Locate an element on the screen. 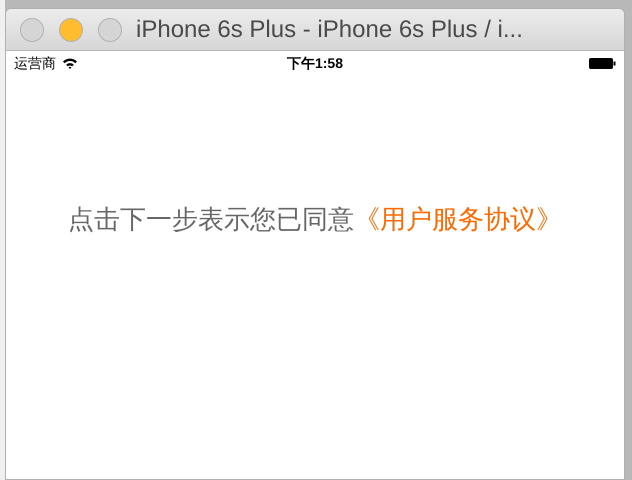 The height and width of the screenshot is (480, 632). user-agreement-link: 《用户服务协议》 is located at coordinates (458, 219).